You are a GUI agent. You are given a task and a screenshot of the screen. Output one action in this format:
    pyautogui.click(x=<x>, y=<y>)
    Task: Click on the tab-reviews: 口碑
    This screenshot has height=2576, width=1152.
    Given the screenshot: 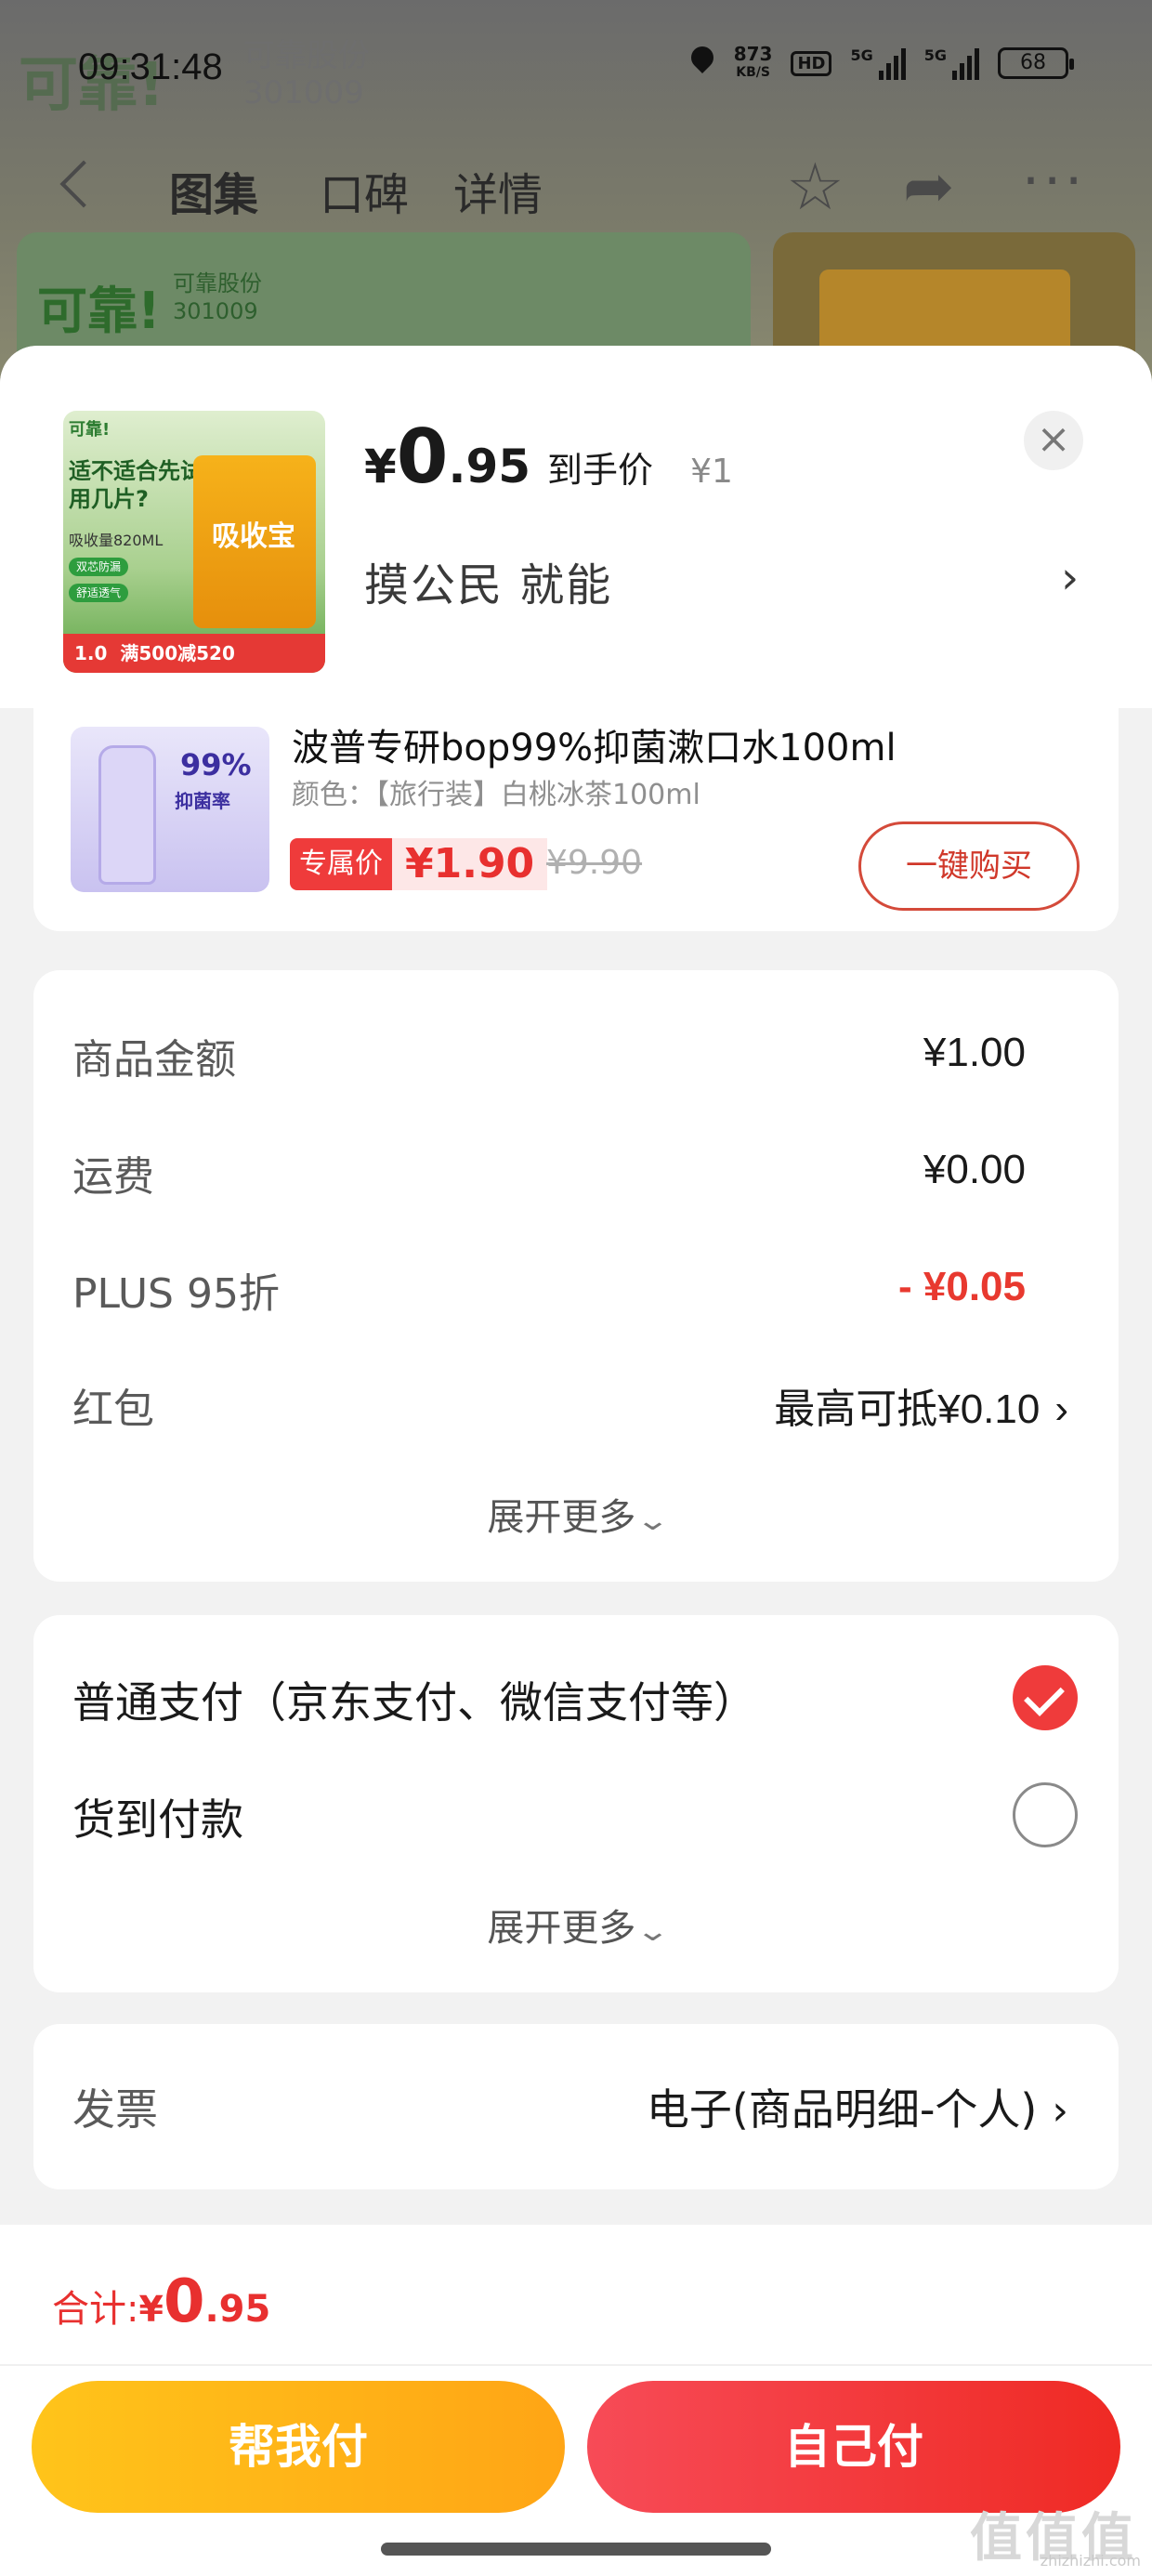 What is the action you would take?
    pyautogui.click(x=364, y=190)
    